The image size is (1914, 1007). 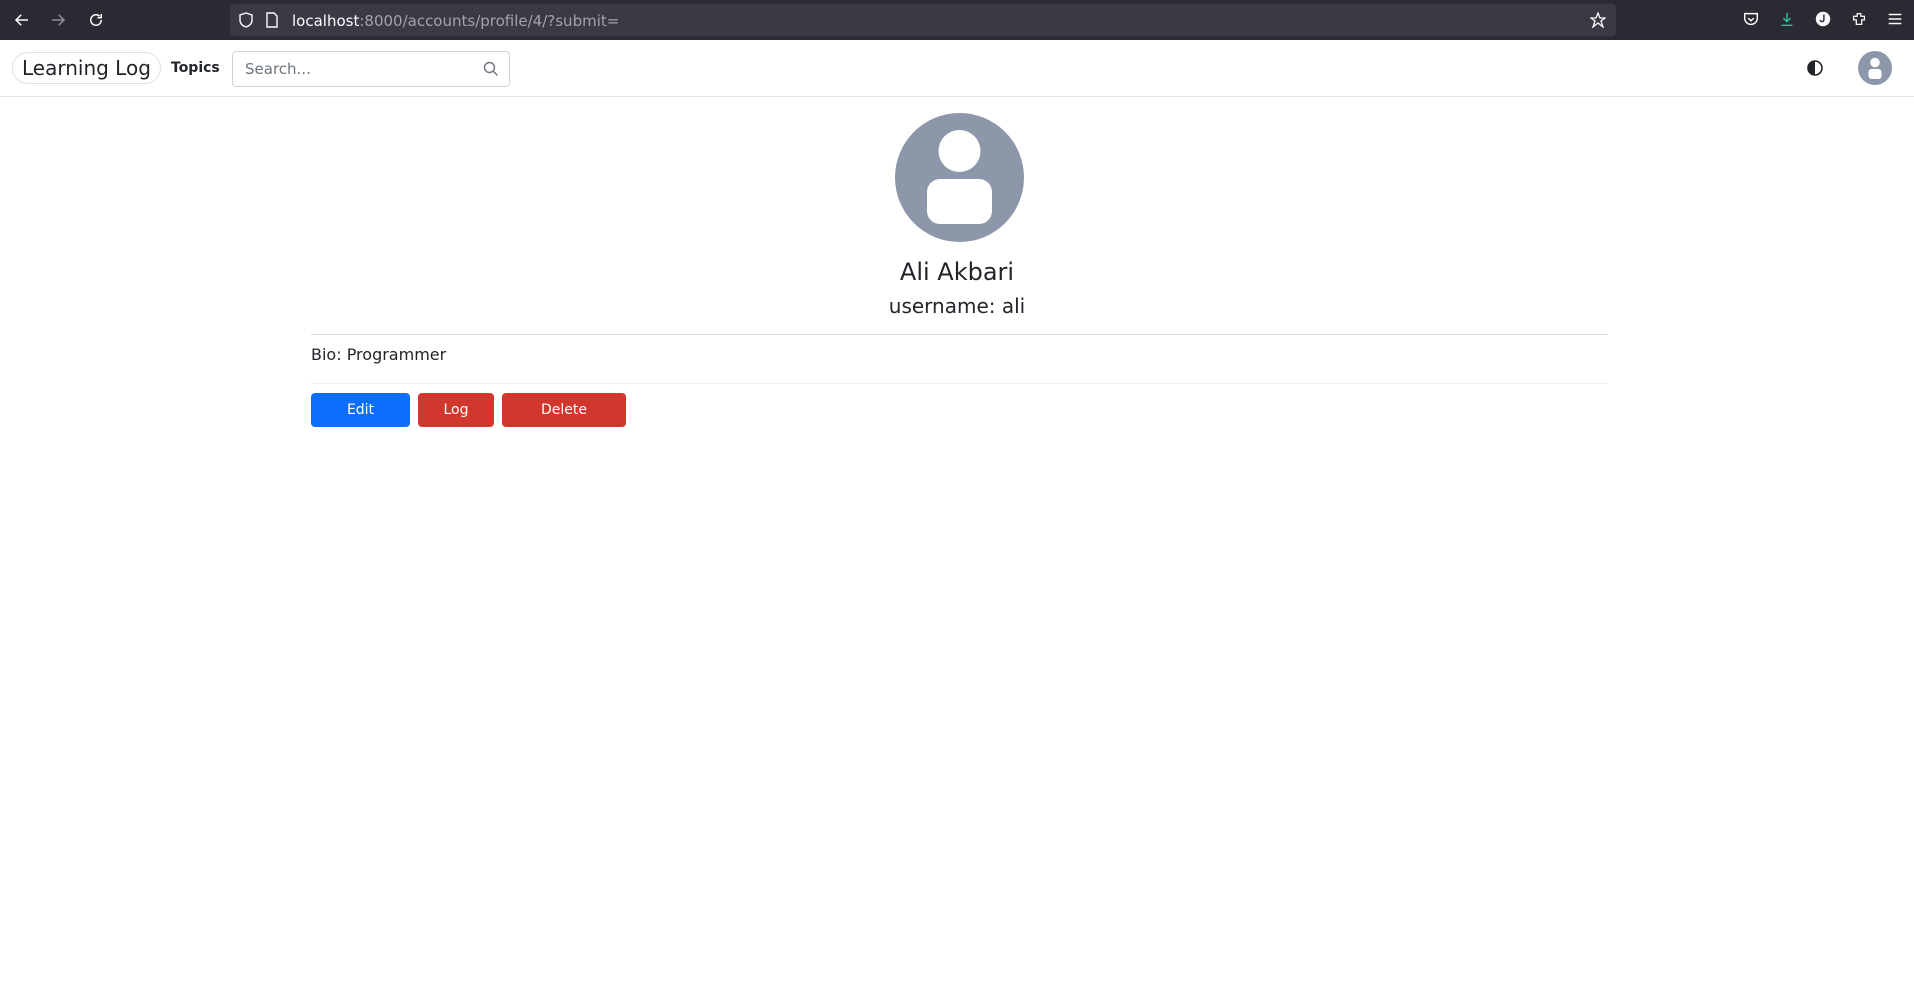 What do you see at coordinates (1751, 19) in the screenshot?
I see `pocket-icon` at bounding box center [1751, 19].